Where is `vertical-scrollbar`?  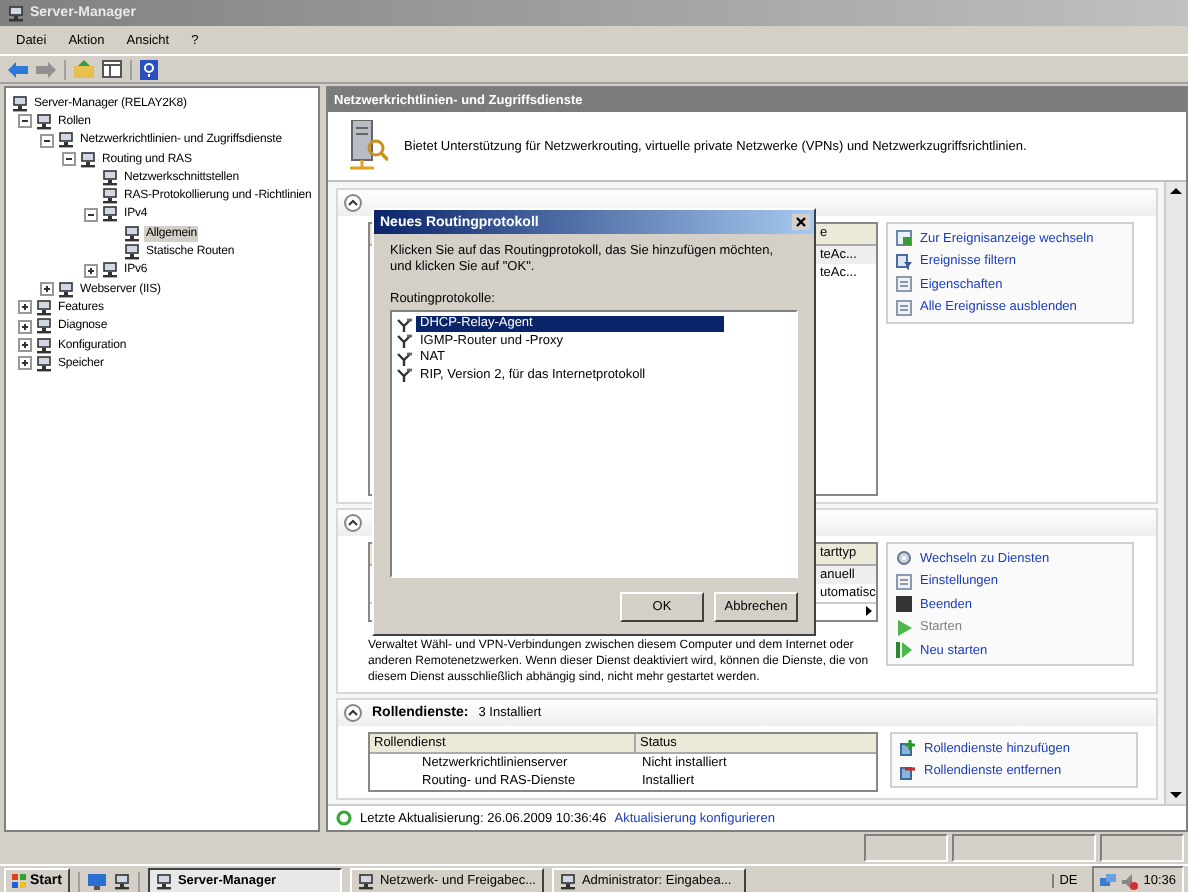 vertical-scrollbar is located at coordinates (1175, 493).